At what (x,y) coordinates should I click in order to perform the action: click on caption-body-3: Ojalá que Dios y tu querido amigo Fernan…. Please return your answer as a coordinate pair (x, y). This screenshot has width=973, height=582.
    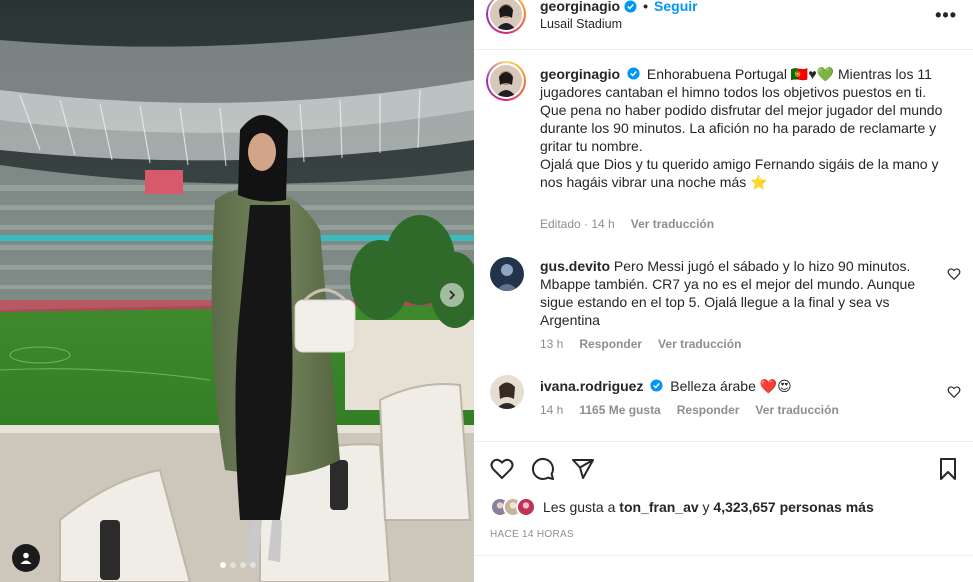
    Looking at the image, I should click on (739, 173).